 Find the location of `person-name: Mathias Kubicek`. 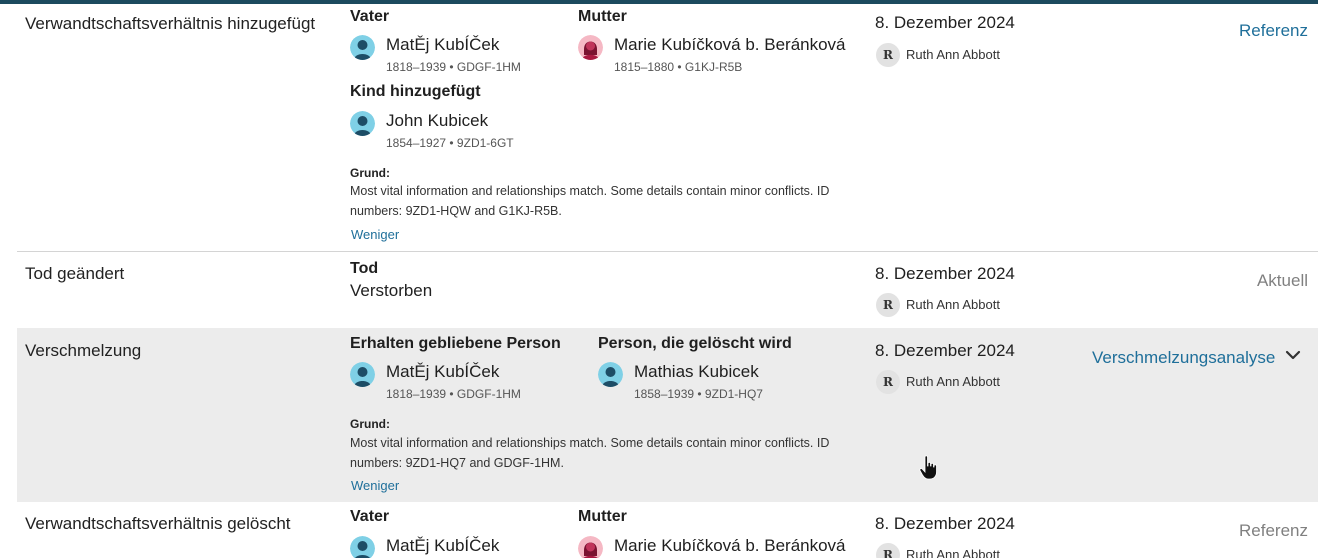

person-name: Mathias Kubicek is located at coordinates (696, 372).